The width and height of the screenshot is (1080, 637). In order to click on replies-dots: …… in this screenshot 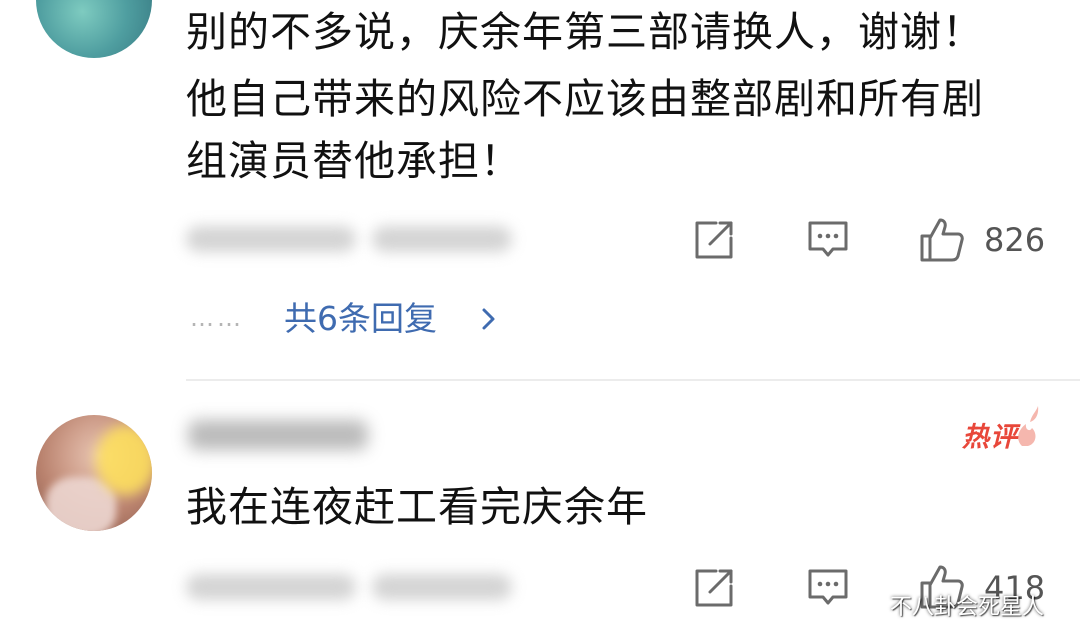, I will do `click(217, 318)`.